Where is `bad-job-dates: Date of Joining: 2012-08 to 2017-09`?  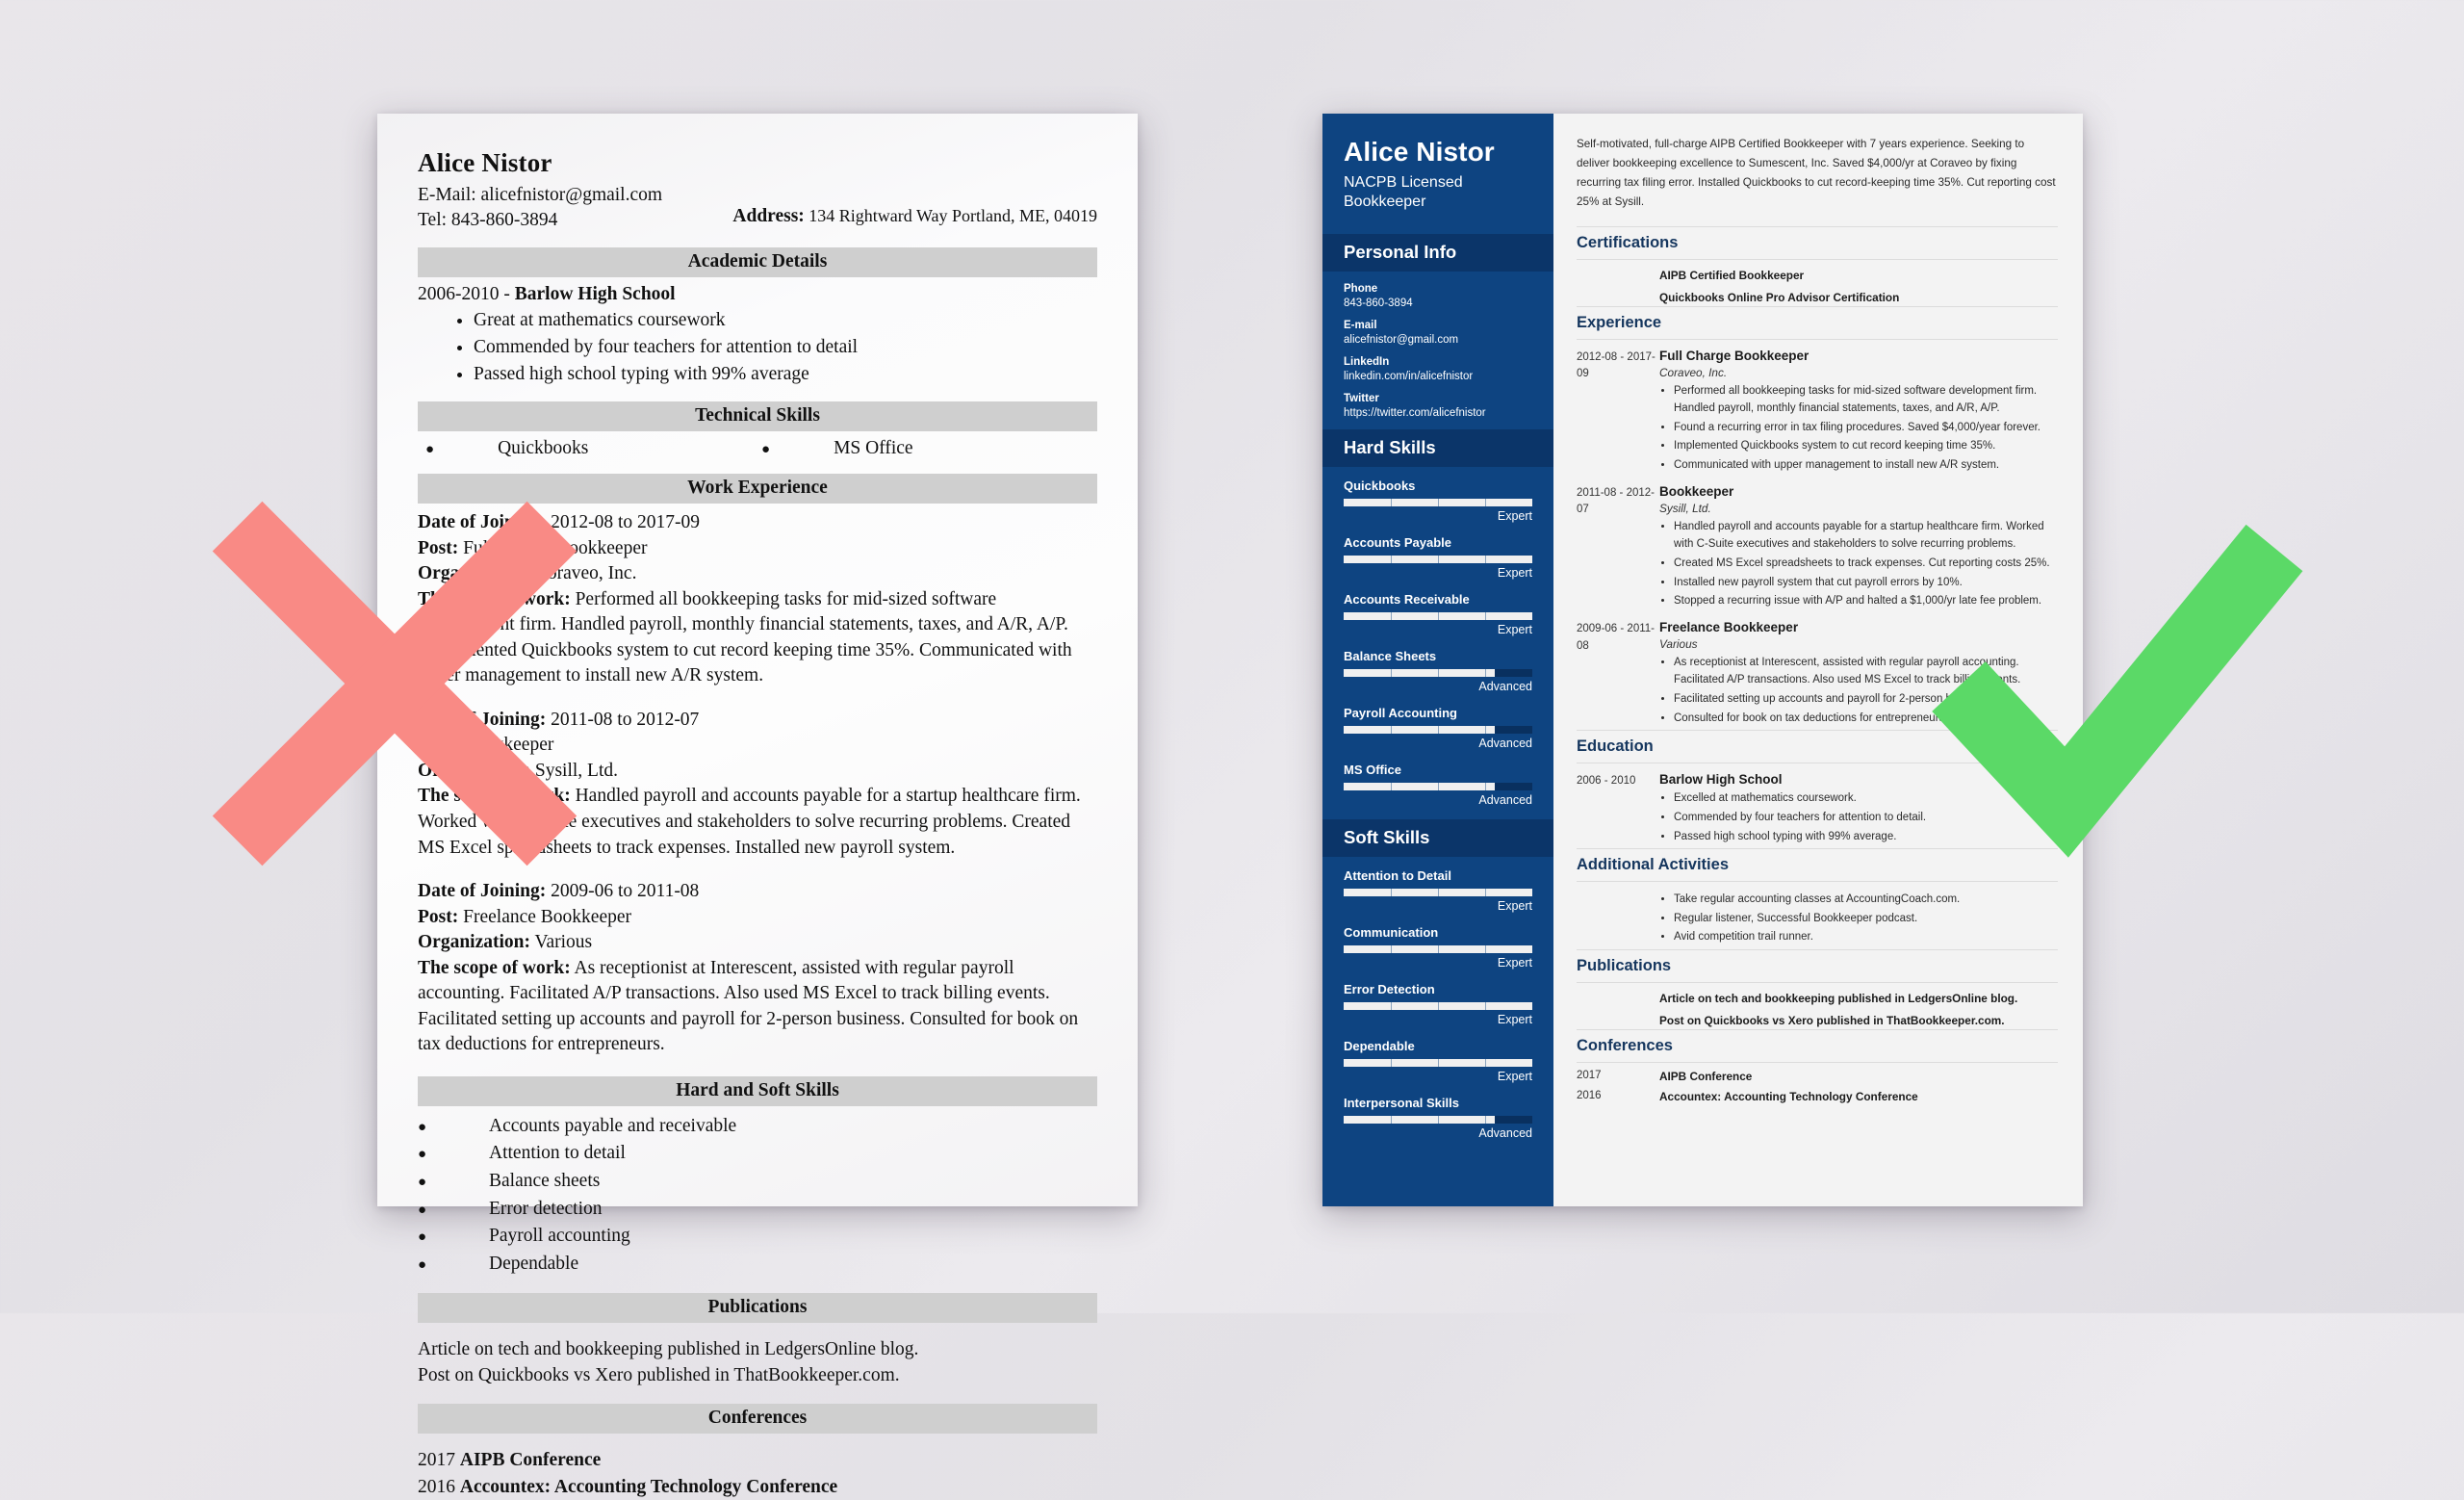
bad-job-dates: Date of Joining: 2012-08 to 2017-09 is located at coordinates (559, 522).